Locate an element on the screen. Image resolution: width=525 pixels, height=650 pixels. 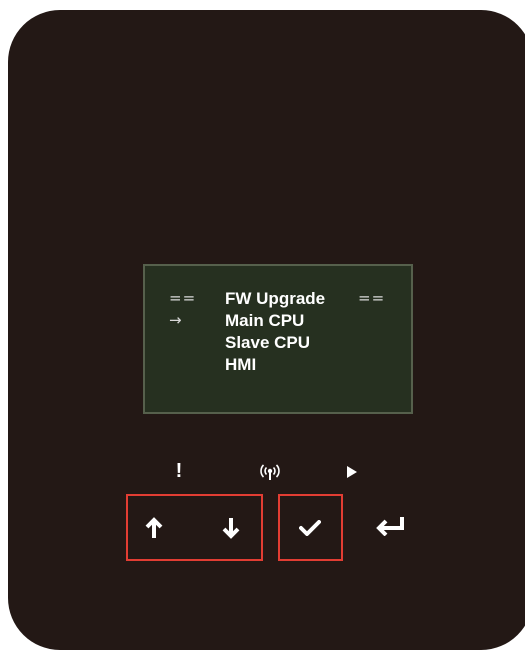
arrow-down-icon is located at coordinates (231, 528).